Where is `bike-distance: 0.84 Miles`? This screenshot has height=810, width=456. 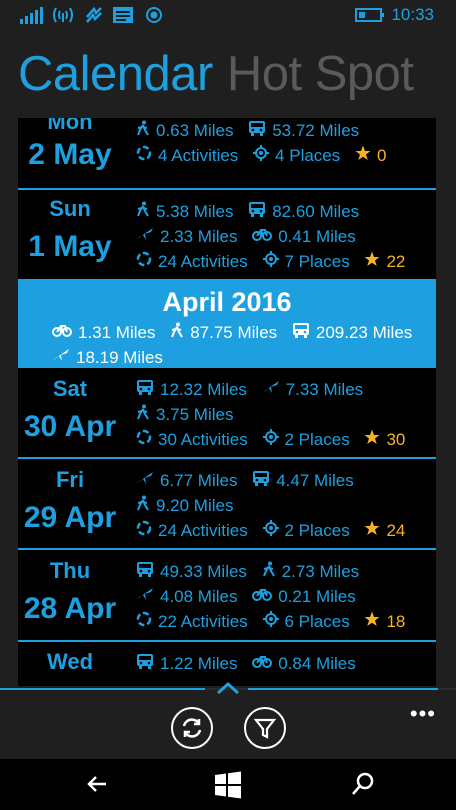 bike-distance: 0.84 Miles is located at coordinates (317, 663).